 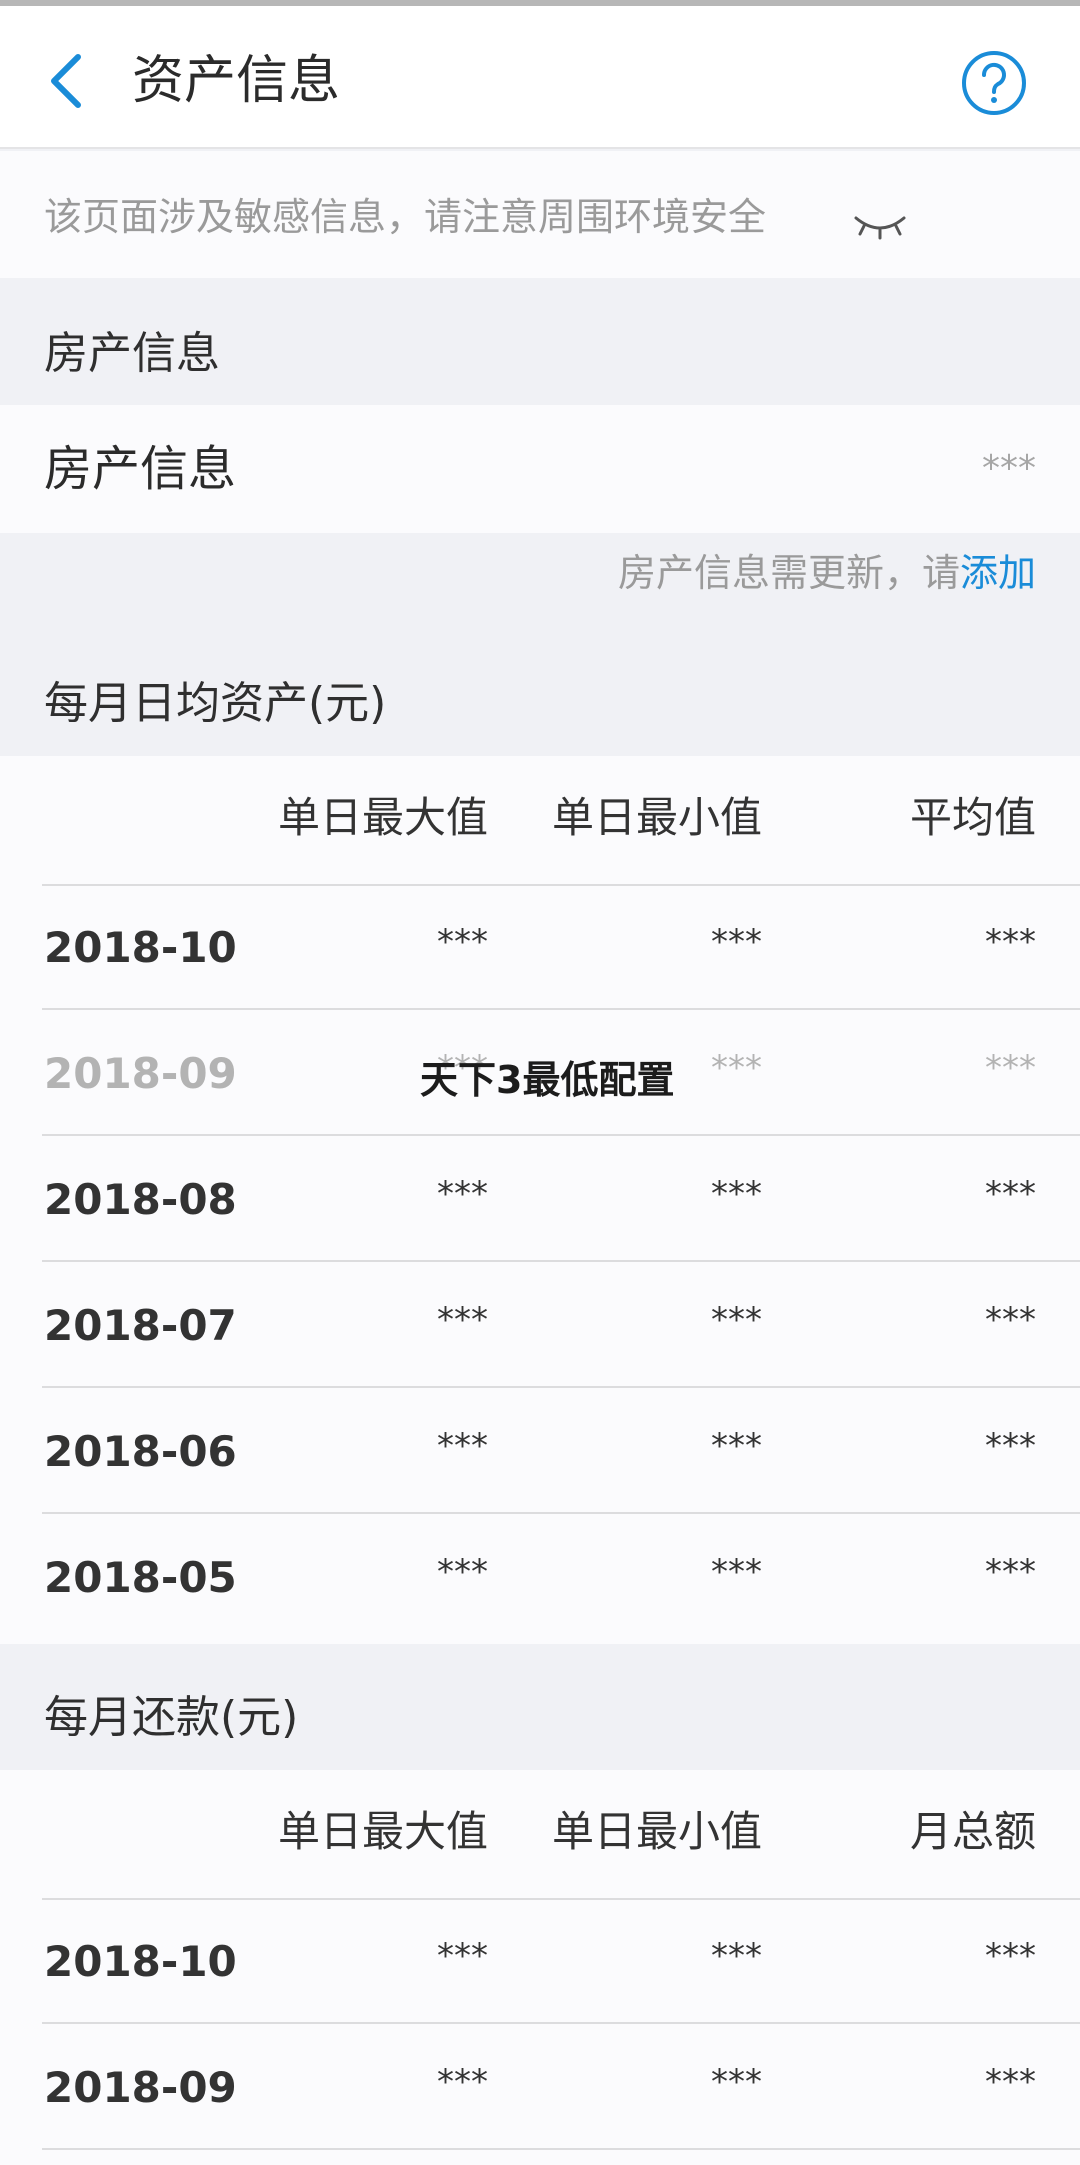 What do you see at coordinates (540, 2087) in the screenshot?
I see `table-row: 2018-09 *** *** ***` at bounding box center [540, 2087].